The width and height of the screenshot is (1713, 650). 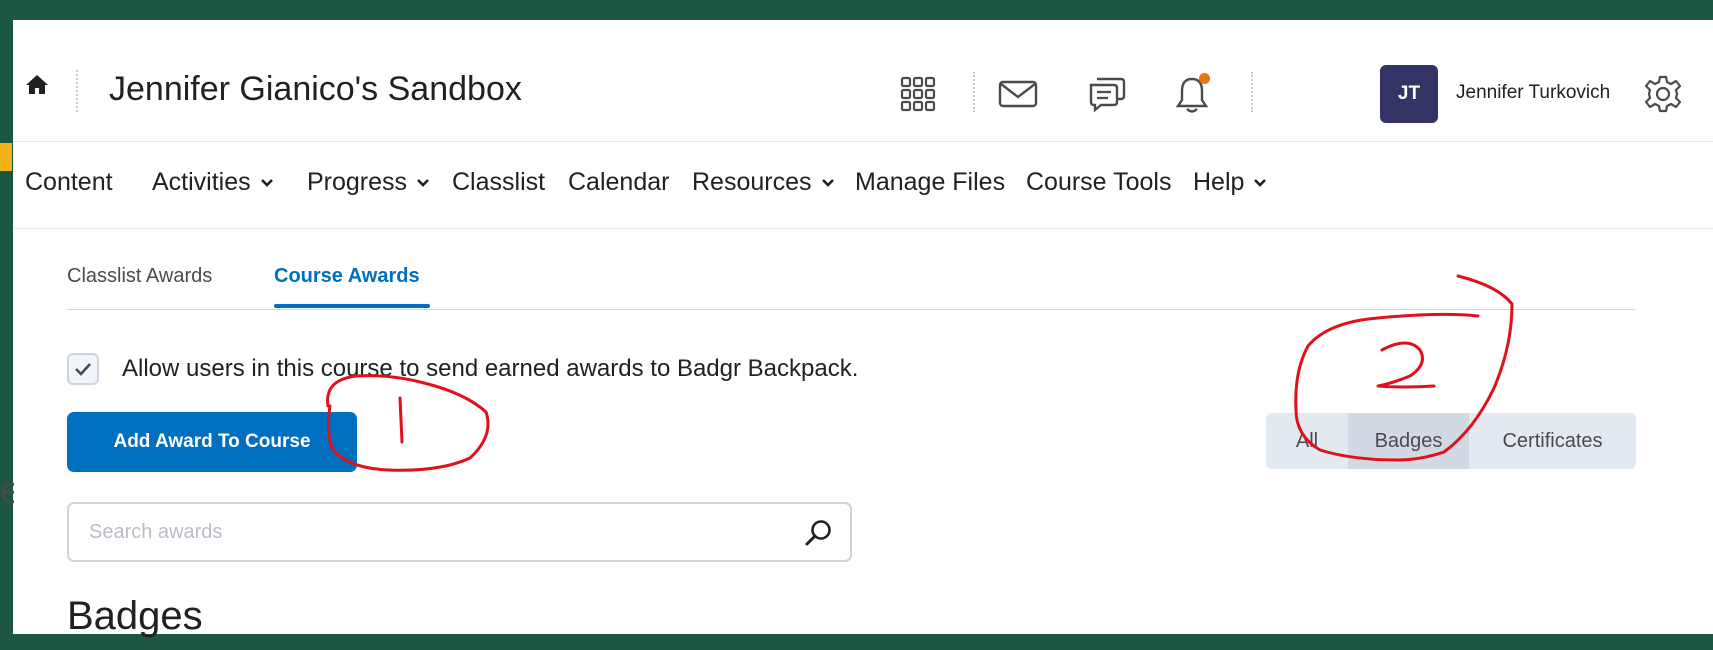 What do you see at coordinates (856, 642) in the screenshot?
I see `frame-bottom` at bounding box center [856, 642].